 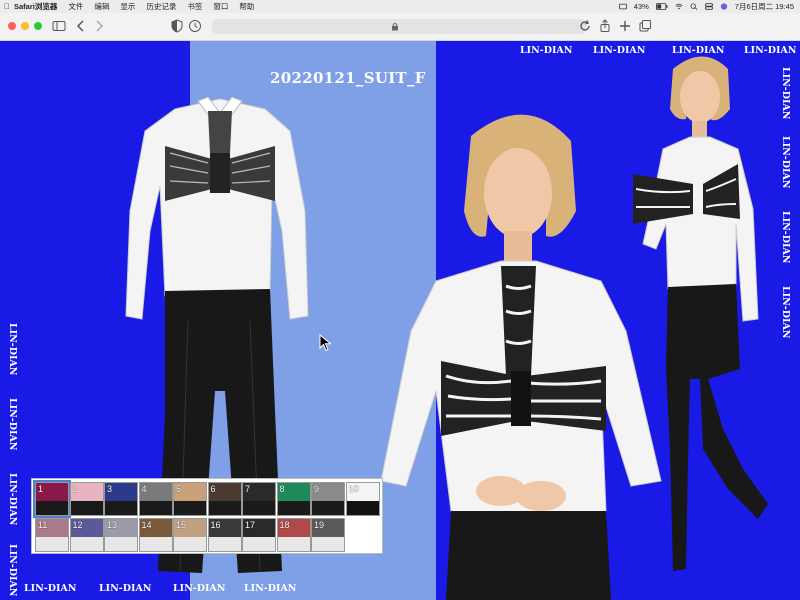 What do you see at coordinates (708, 6) in the screenshot?
I see `control-center-icon` at bounding box center [708, 6].